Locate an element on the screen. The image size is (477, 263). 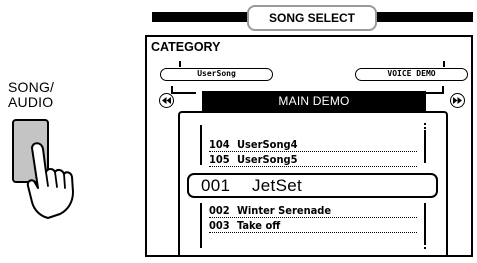
song-number: 105 is located at coordinates (219, 159).